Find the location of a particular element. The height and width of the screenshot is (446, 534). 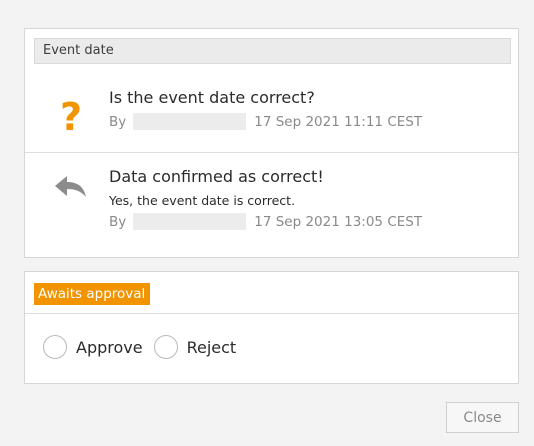

reject-label: Reject is located at coordinates (211, 347).